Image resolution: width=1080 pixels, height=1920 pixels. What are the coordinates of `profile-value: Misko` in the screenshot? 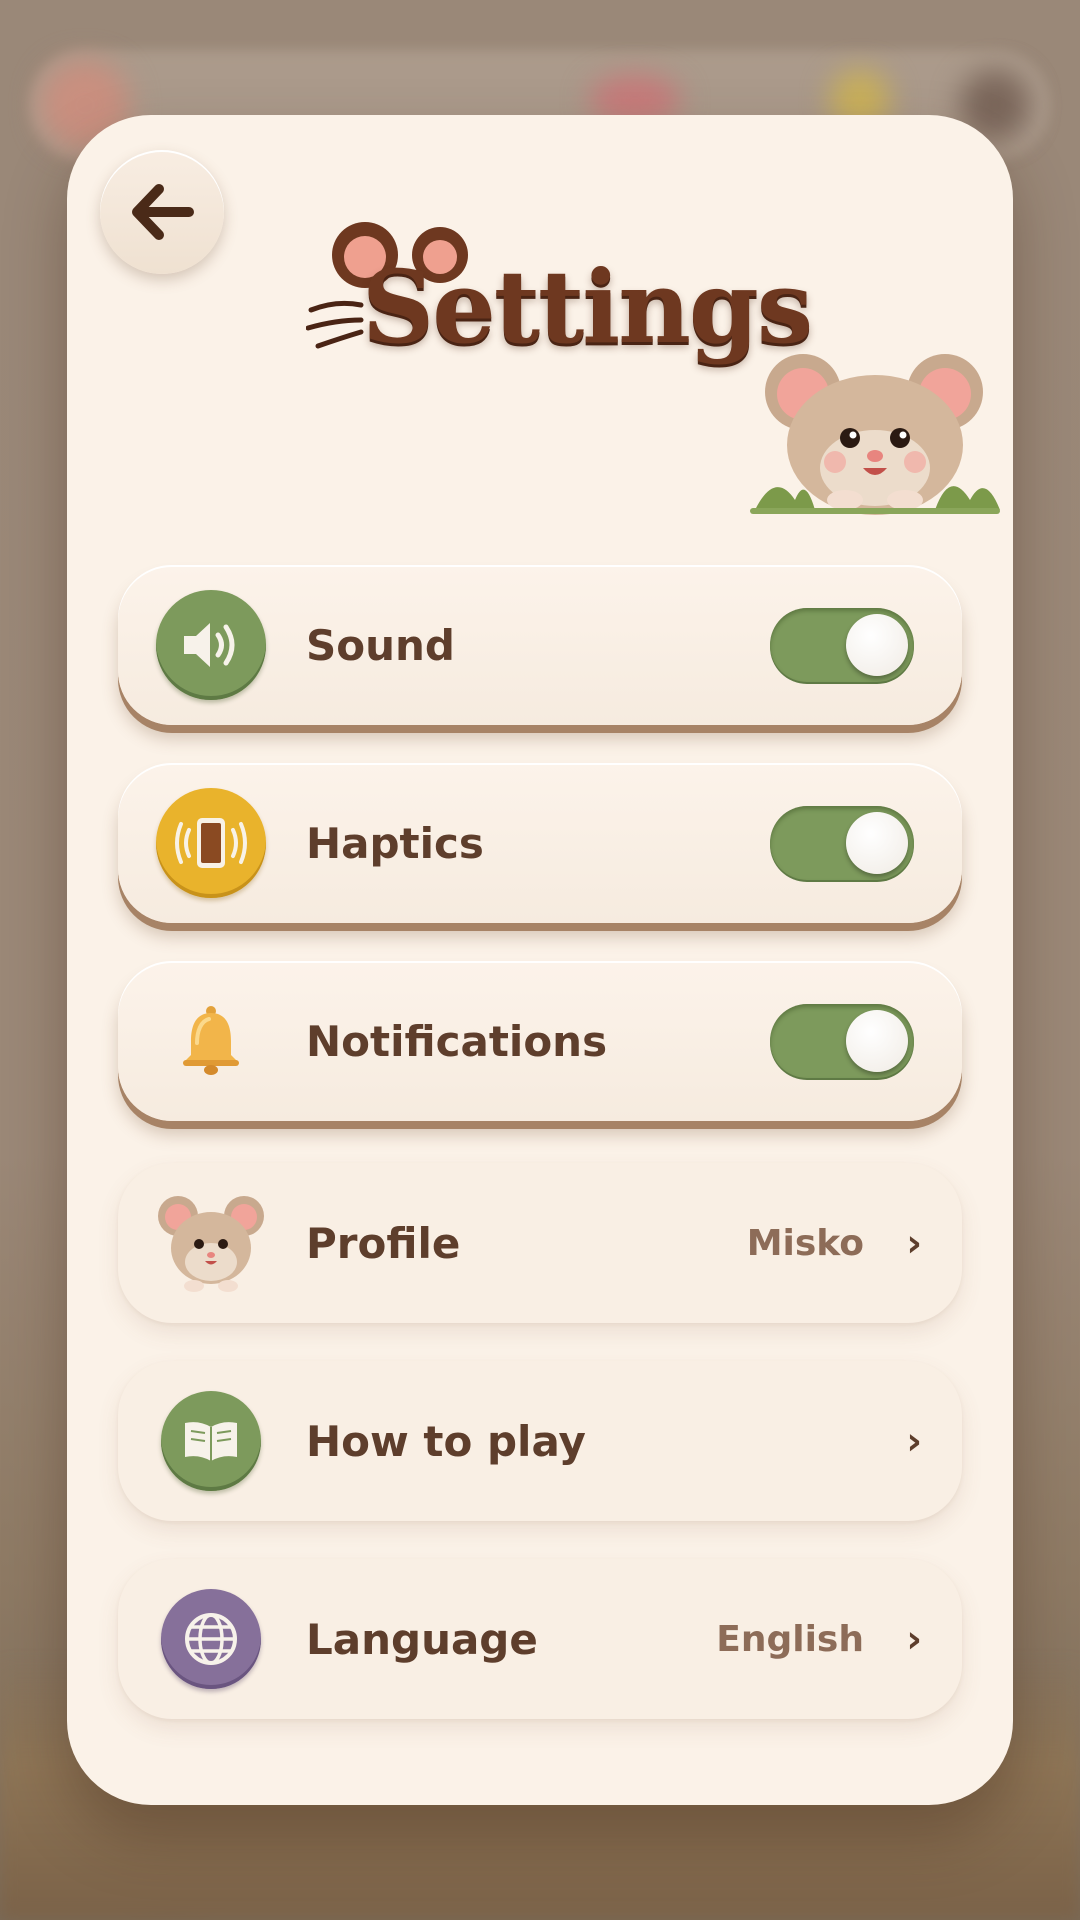 It's located at (805, 1243).